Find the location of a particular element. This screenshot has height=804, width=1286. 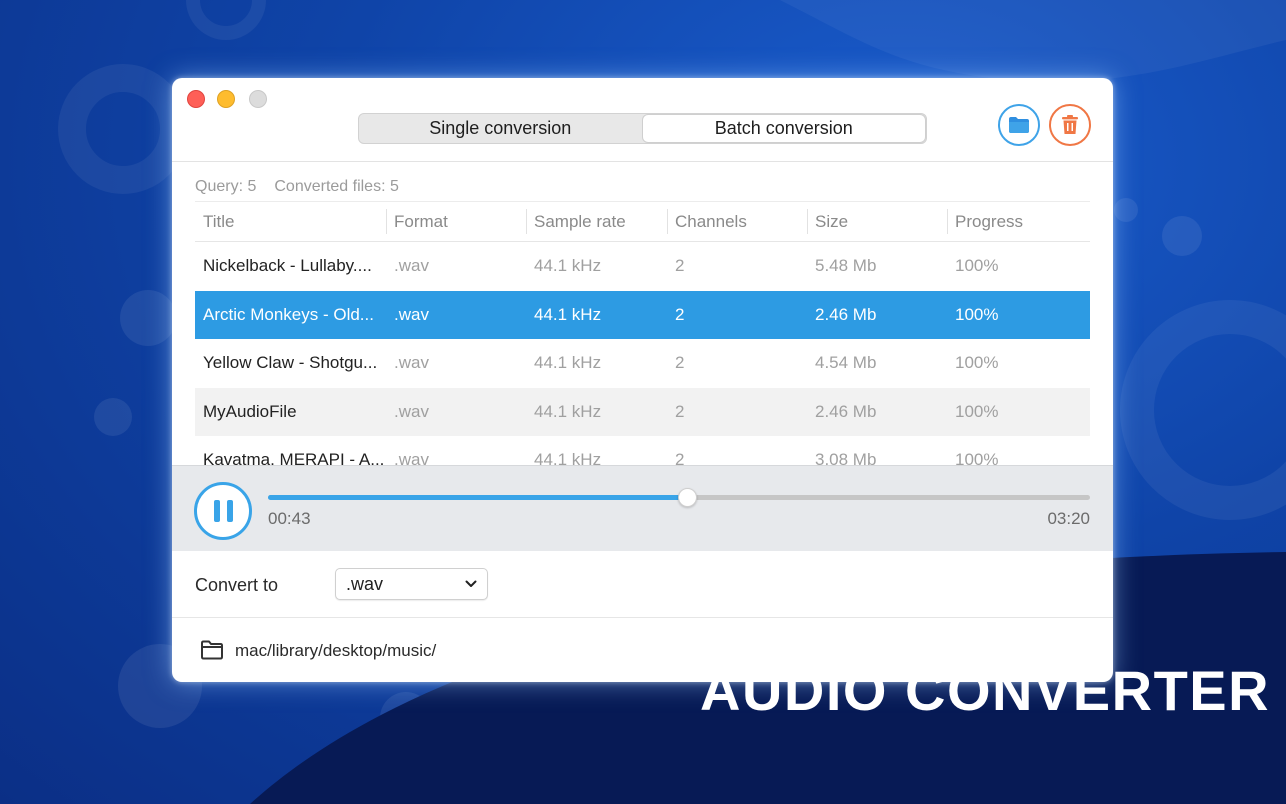

output-format-select: .wav is located at coordinates (411, 584).